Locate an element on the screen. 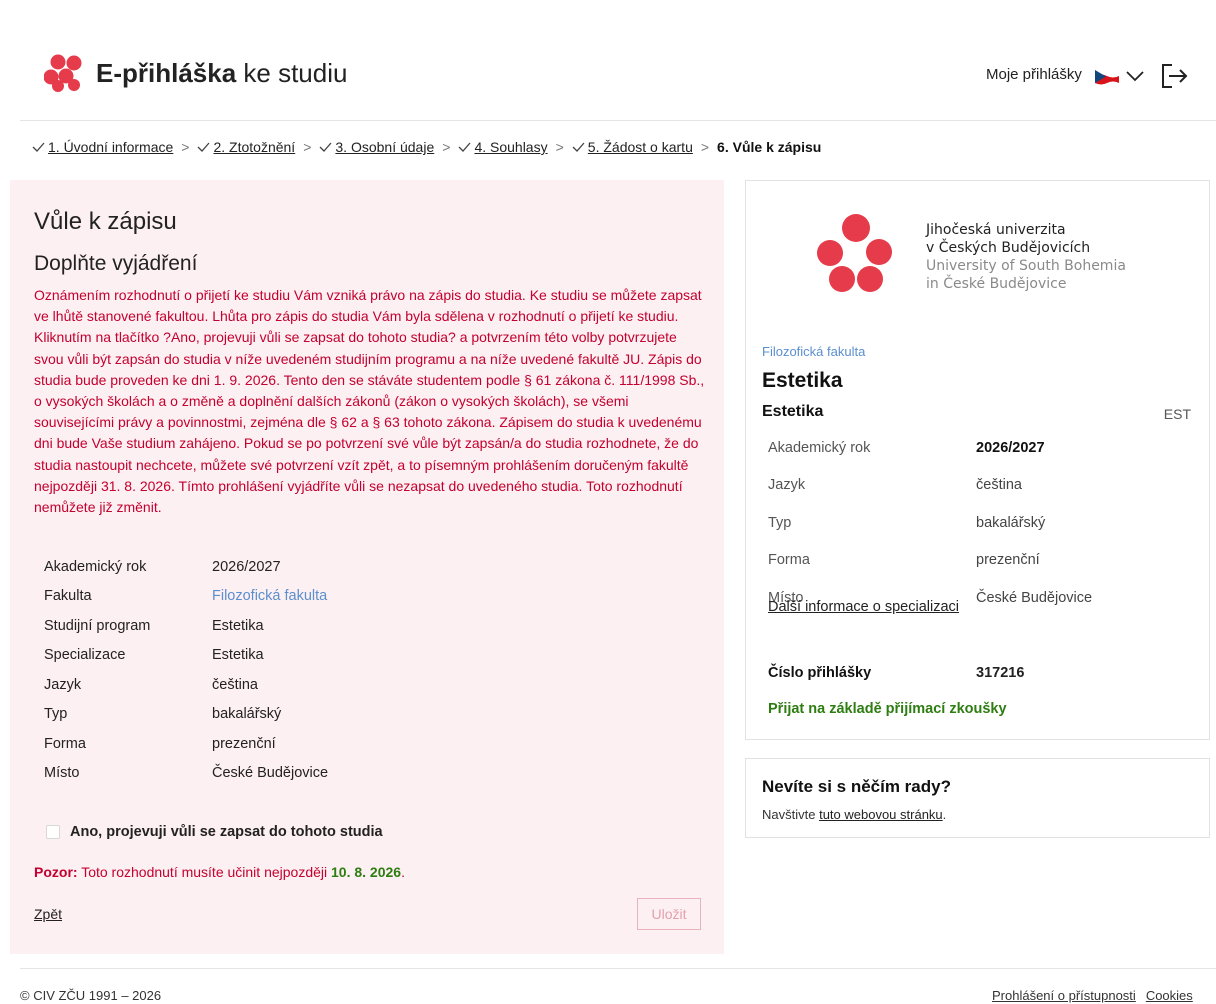  breadcrumb-link: 5. Žádost o kartu is located at coordinates (640, 147).